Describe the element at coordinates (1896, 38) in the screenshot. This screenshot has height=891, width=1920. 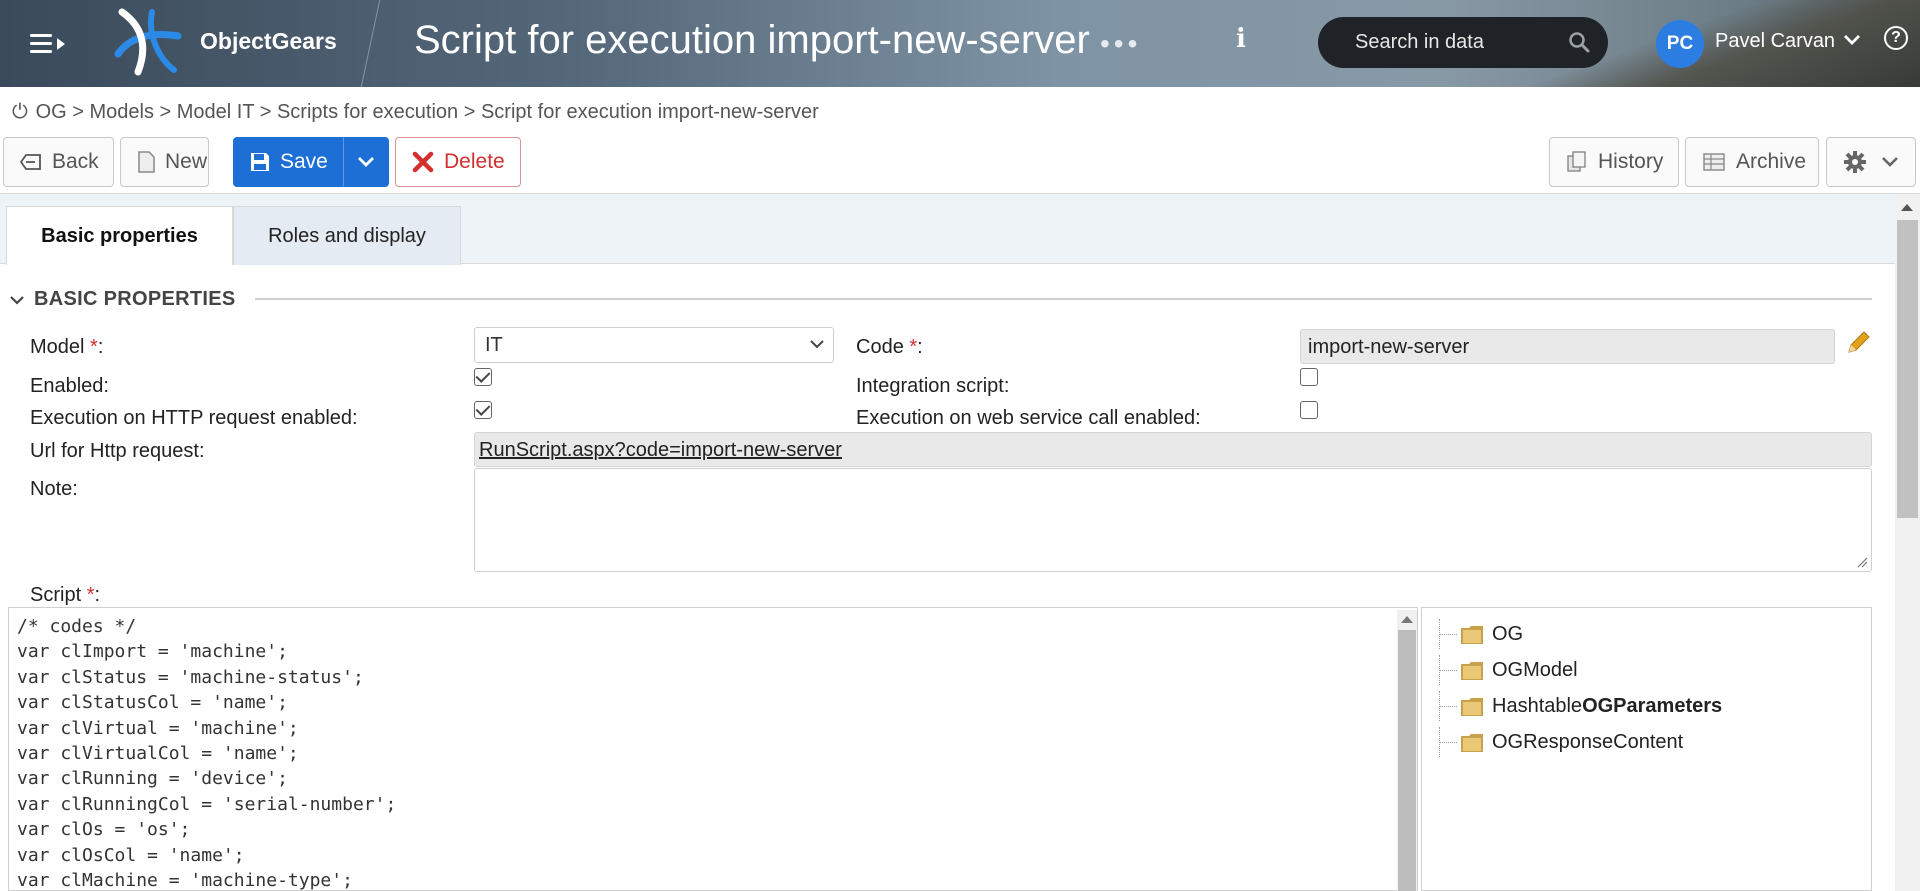
I see `help-icon: ?` at that location.